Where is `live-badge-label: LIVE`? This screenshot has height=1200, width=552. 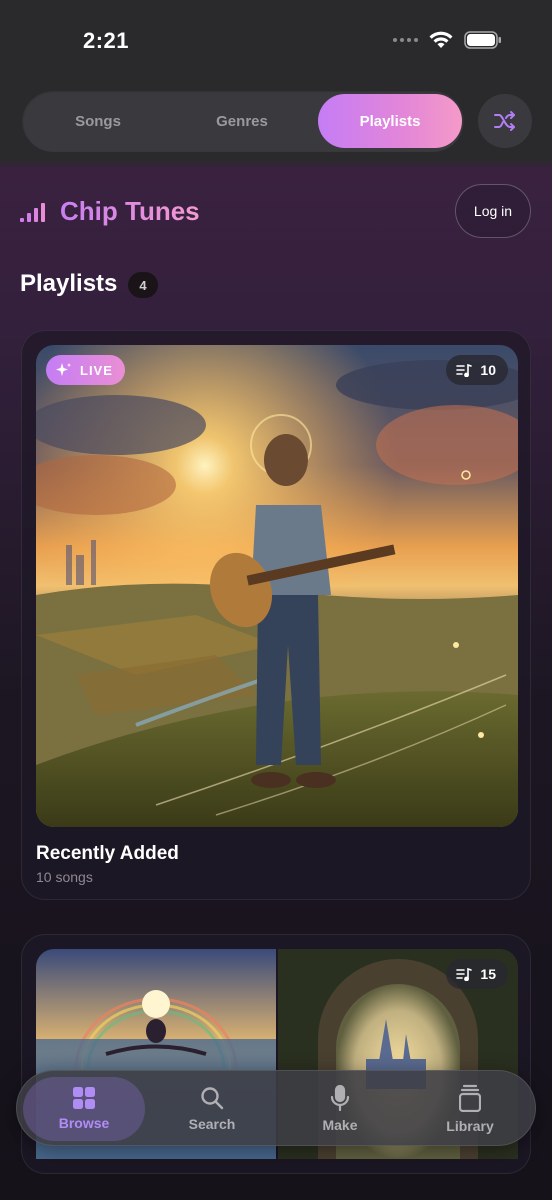
live-badge-label: LIVE is located at coordinates (96, 370).